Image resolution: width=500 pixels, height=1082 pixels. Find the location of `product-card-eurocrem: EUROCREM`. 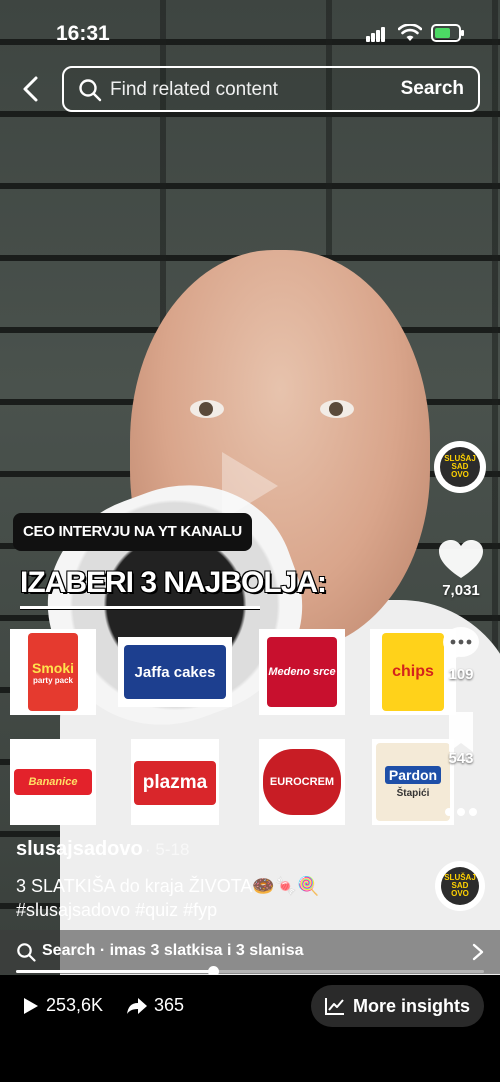

product-card-eurocrem: EUROCREM is located at coordinates (302, 782).